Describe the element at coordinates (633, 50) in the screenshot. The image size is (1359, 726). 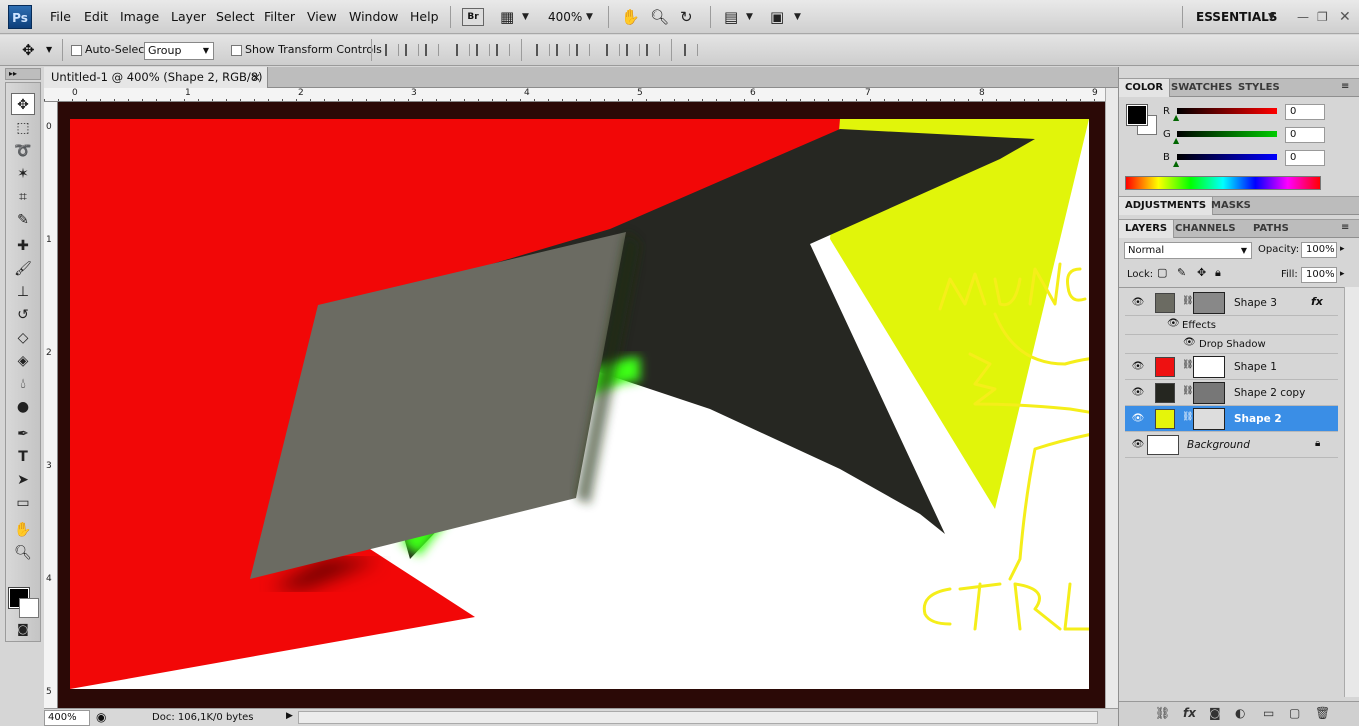
I see `distribute-hcenter-icon` at that location.